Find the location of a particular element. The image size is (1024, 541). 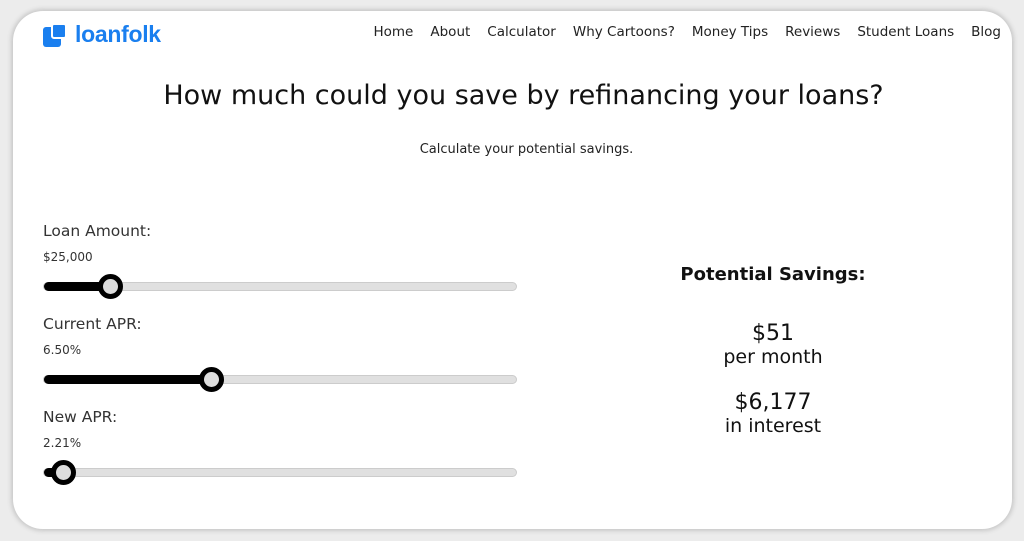

page-subtitle: Calculate your potential savings. is located at coordinates (526, 149).